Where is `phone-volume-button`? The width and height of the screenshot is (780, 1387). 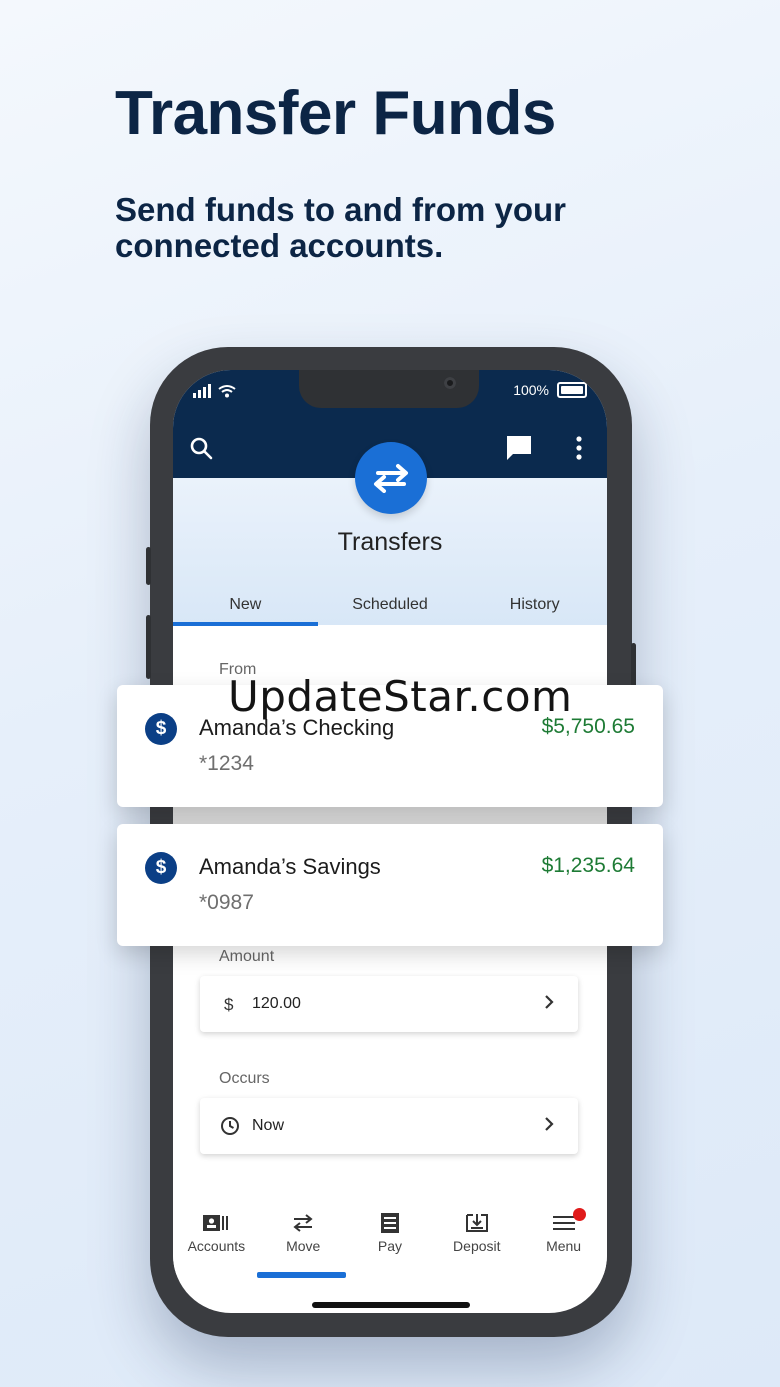 phone-volume-button is located at coordinates (148, 647).